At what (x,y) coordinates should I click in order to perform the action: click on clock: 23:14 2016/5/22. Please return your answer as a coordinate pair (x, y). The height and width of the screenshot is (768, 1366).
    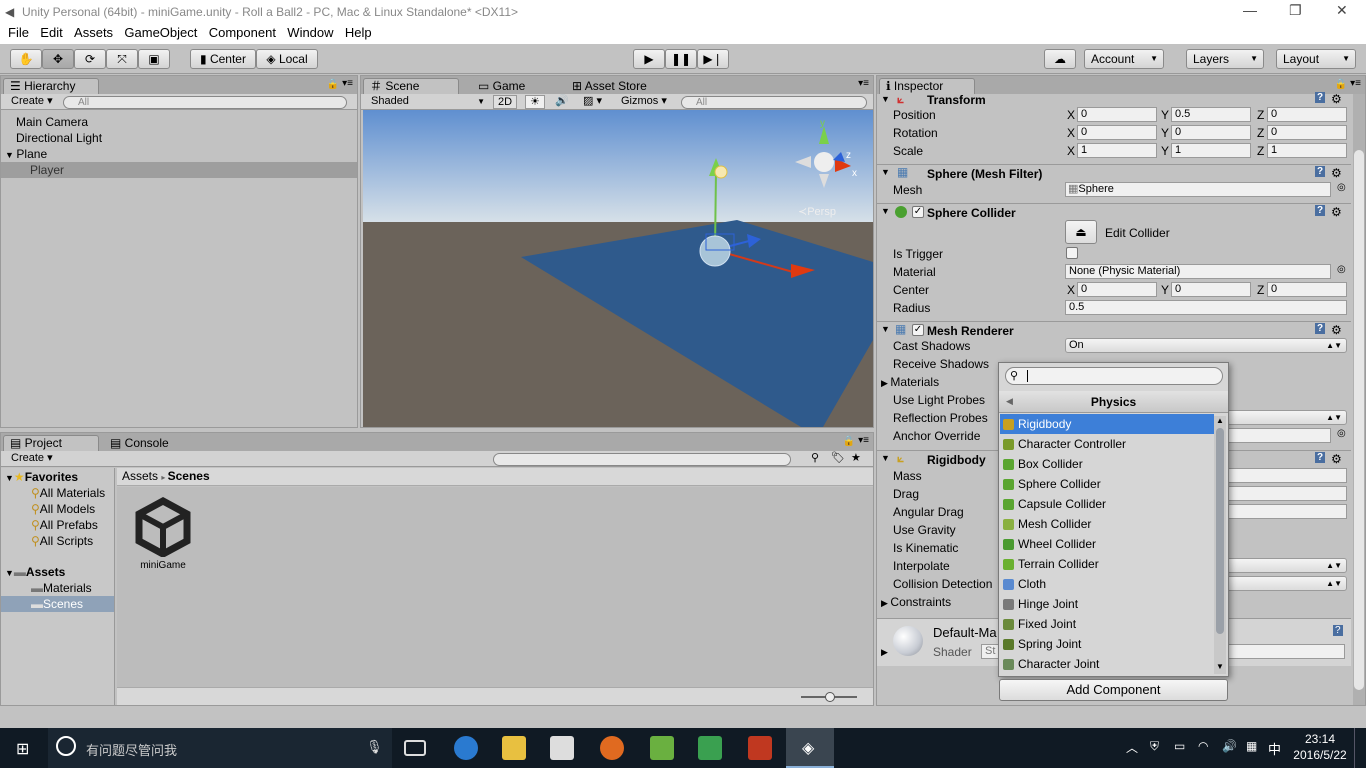
    Looking at the image, I should click on (1320, 747).